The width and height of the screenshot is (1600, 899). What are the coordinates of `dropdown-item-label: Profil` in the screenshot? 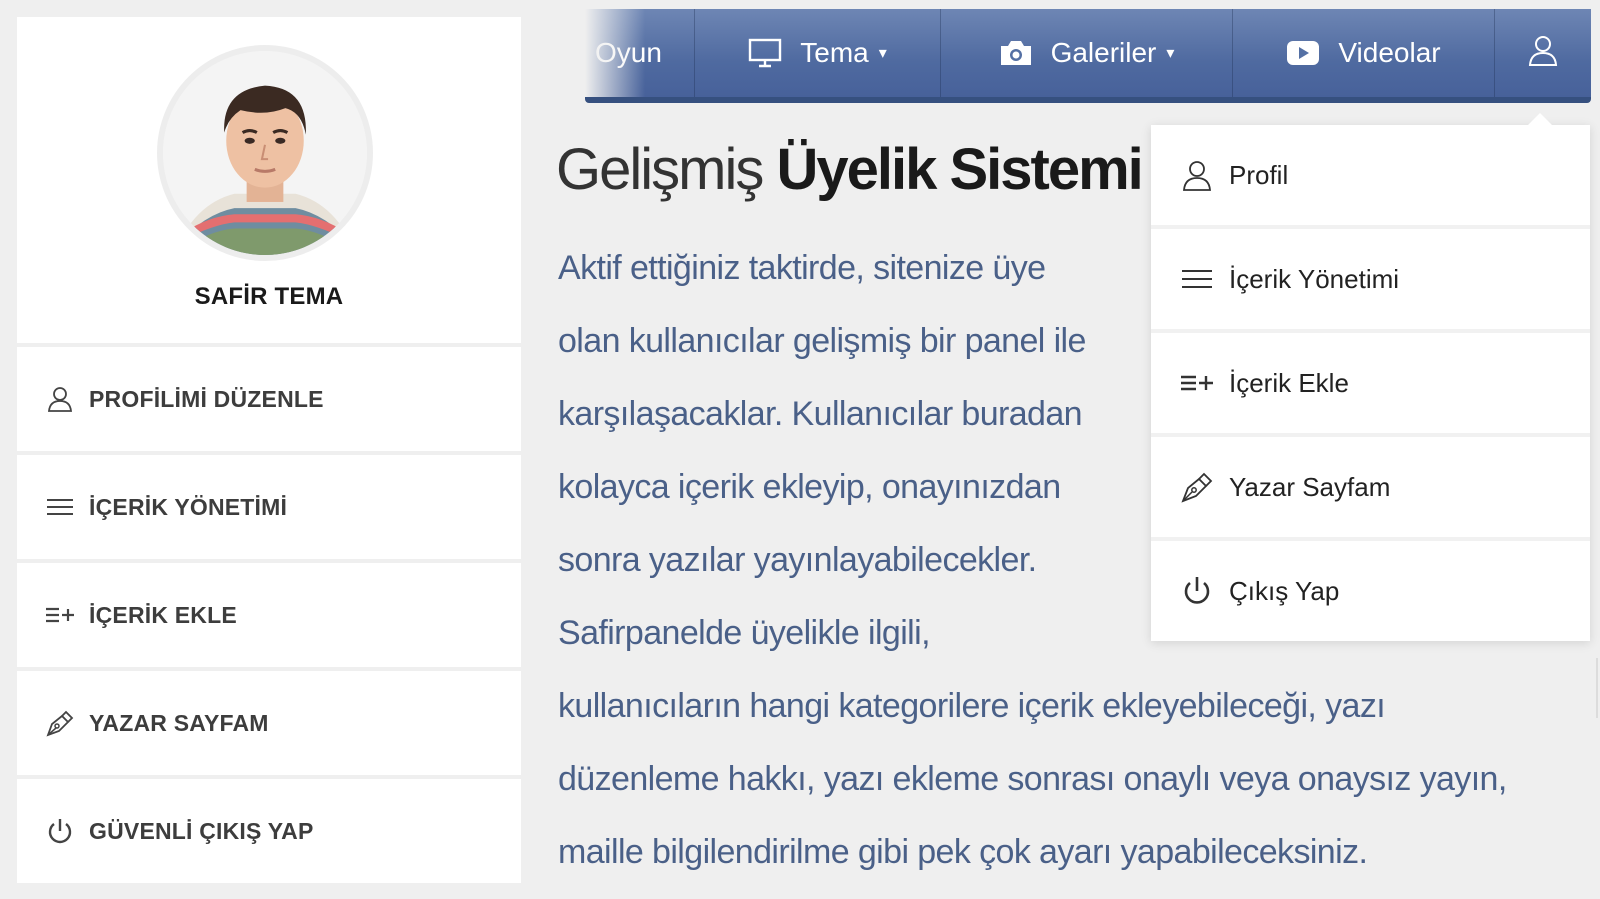 It's located at (1259, 174).